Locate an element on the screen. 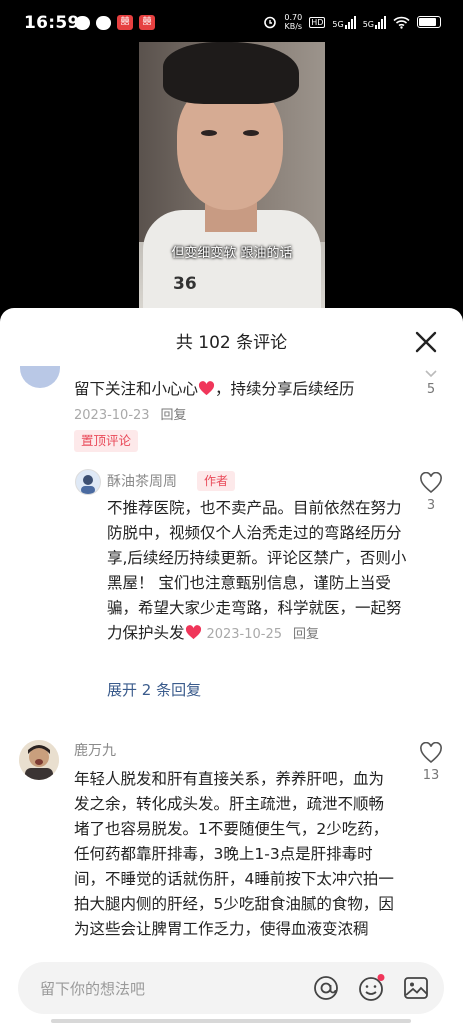 The width and height of the screenshot is (463, 1024). image-icon is located at coordinates (416, 988).